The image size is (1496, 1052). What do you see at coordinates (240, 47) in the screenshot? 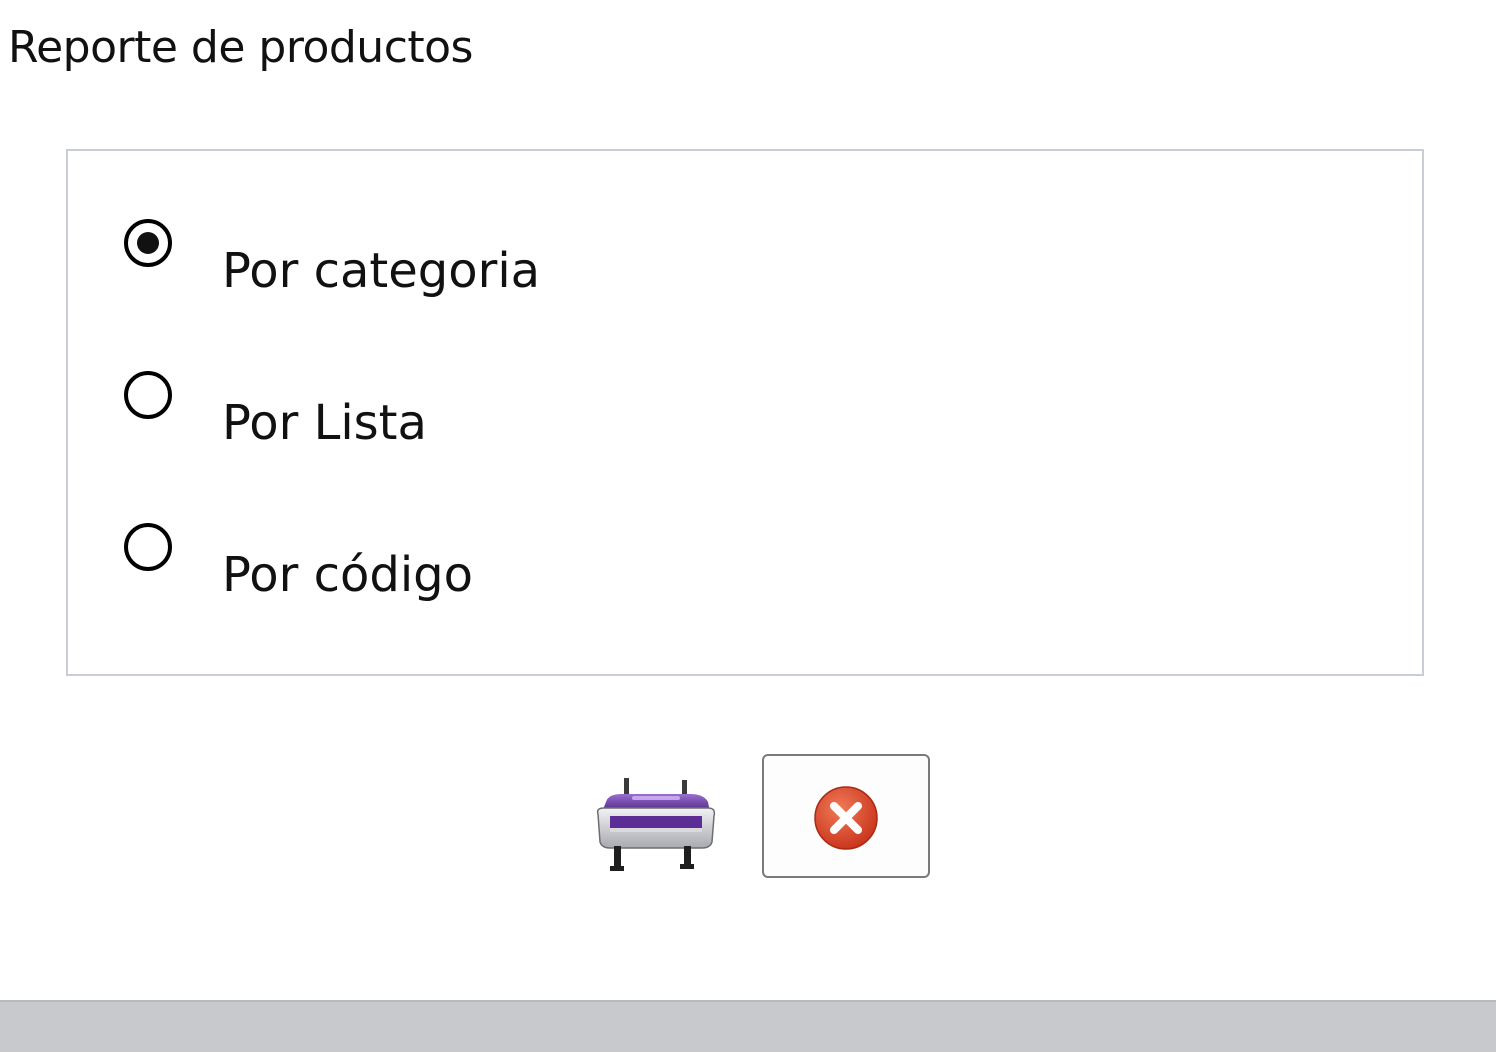
I see `dialog-title: Reporte de productos` at bounding box center [240, 47].